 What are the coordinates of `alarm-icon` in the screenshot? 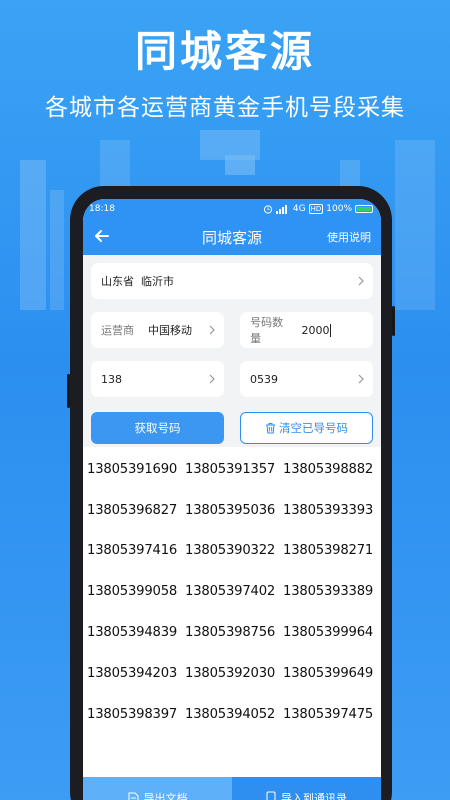 It's located at (268, 209).